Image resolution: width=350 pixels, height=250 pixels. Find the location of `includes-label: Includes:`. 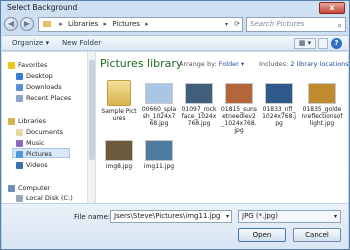

includes-label: Includes: is located at coordinates (274, 64).